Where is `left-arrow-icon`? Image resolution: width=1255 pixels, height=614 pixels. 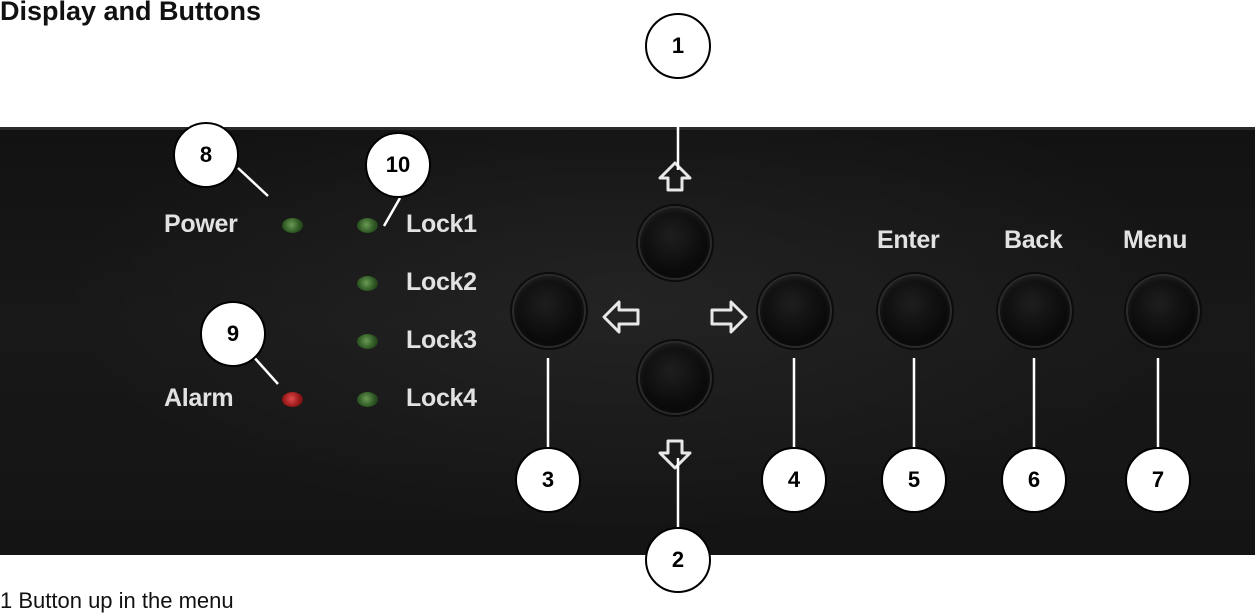
left-arrow-icon is located at coordinates (621, 317).